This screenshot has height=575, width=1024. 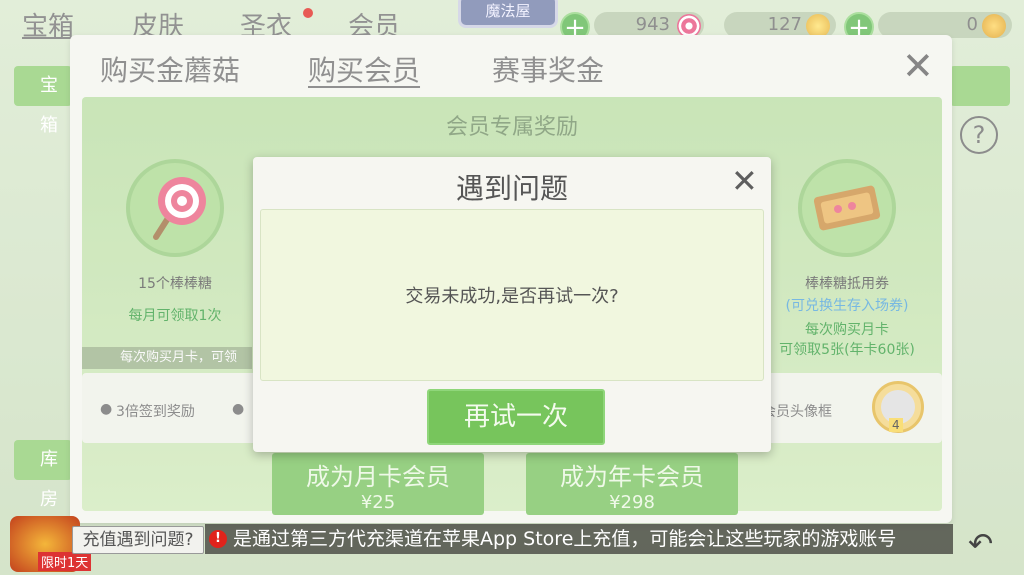 What do you see at coordinates (138, 540) in the screenshot?
I see `recharge-problem-button: 充值遇到问题?` at bounding box center [138, 540].